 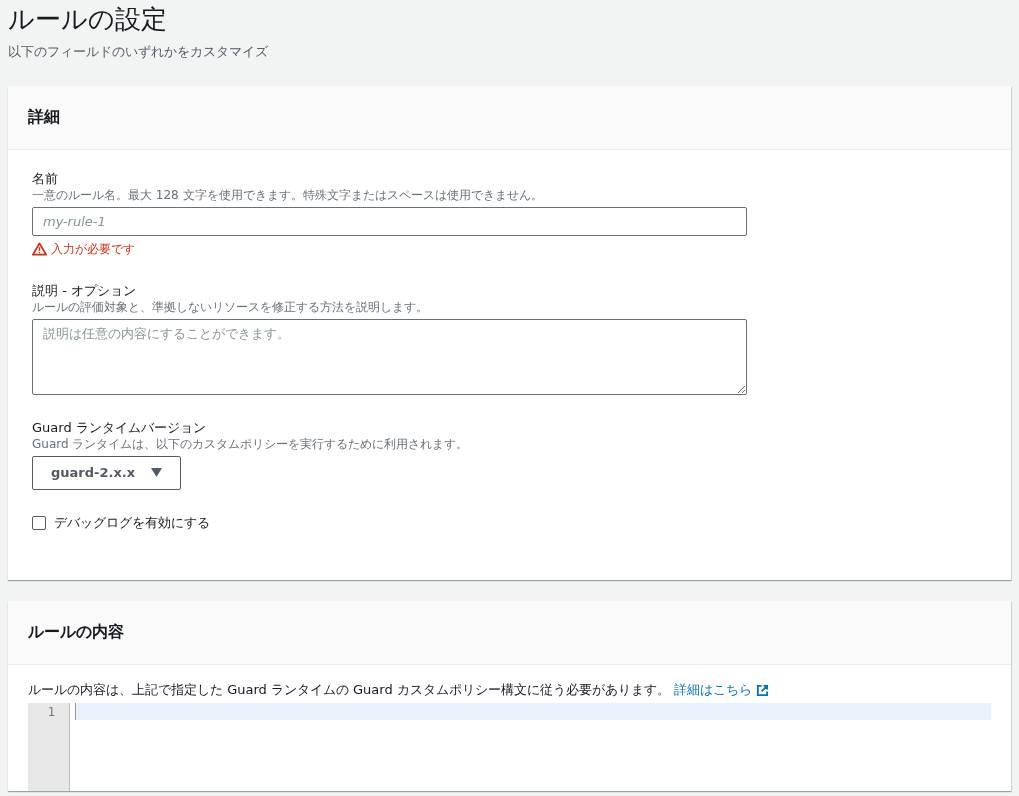 I want to click on description-textarea: 説明は任意の内容にすることができます。, so click(x=389, y=357).